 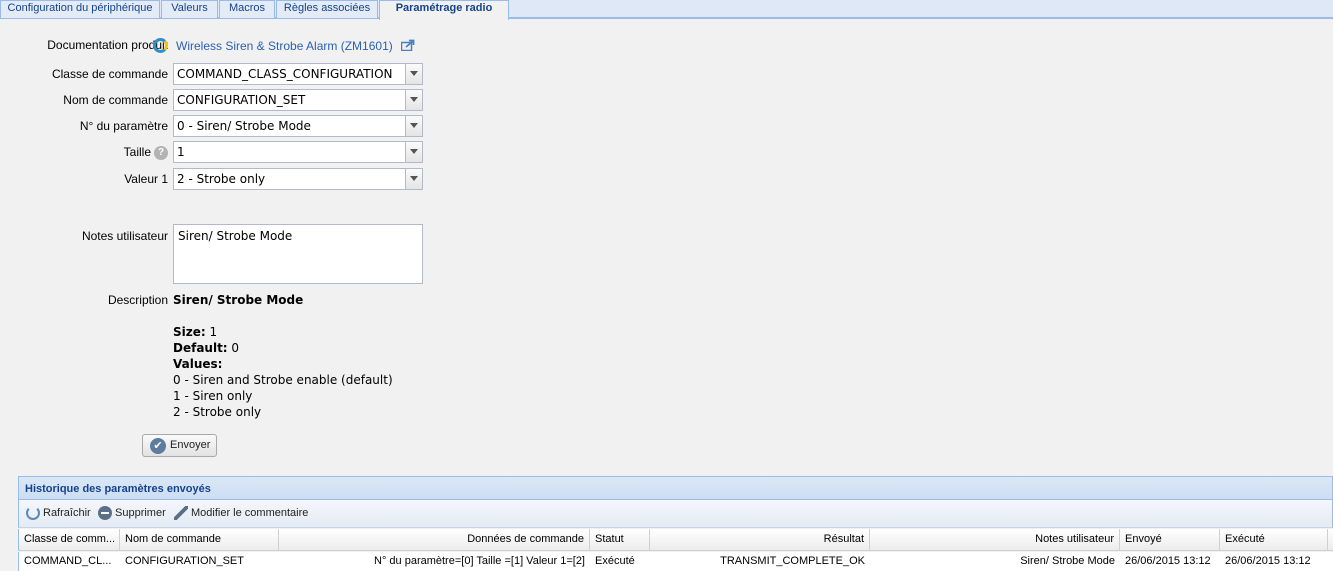 I want to click on refresh-button: Rafraîchir, so click(x=58, y=513).